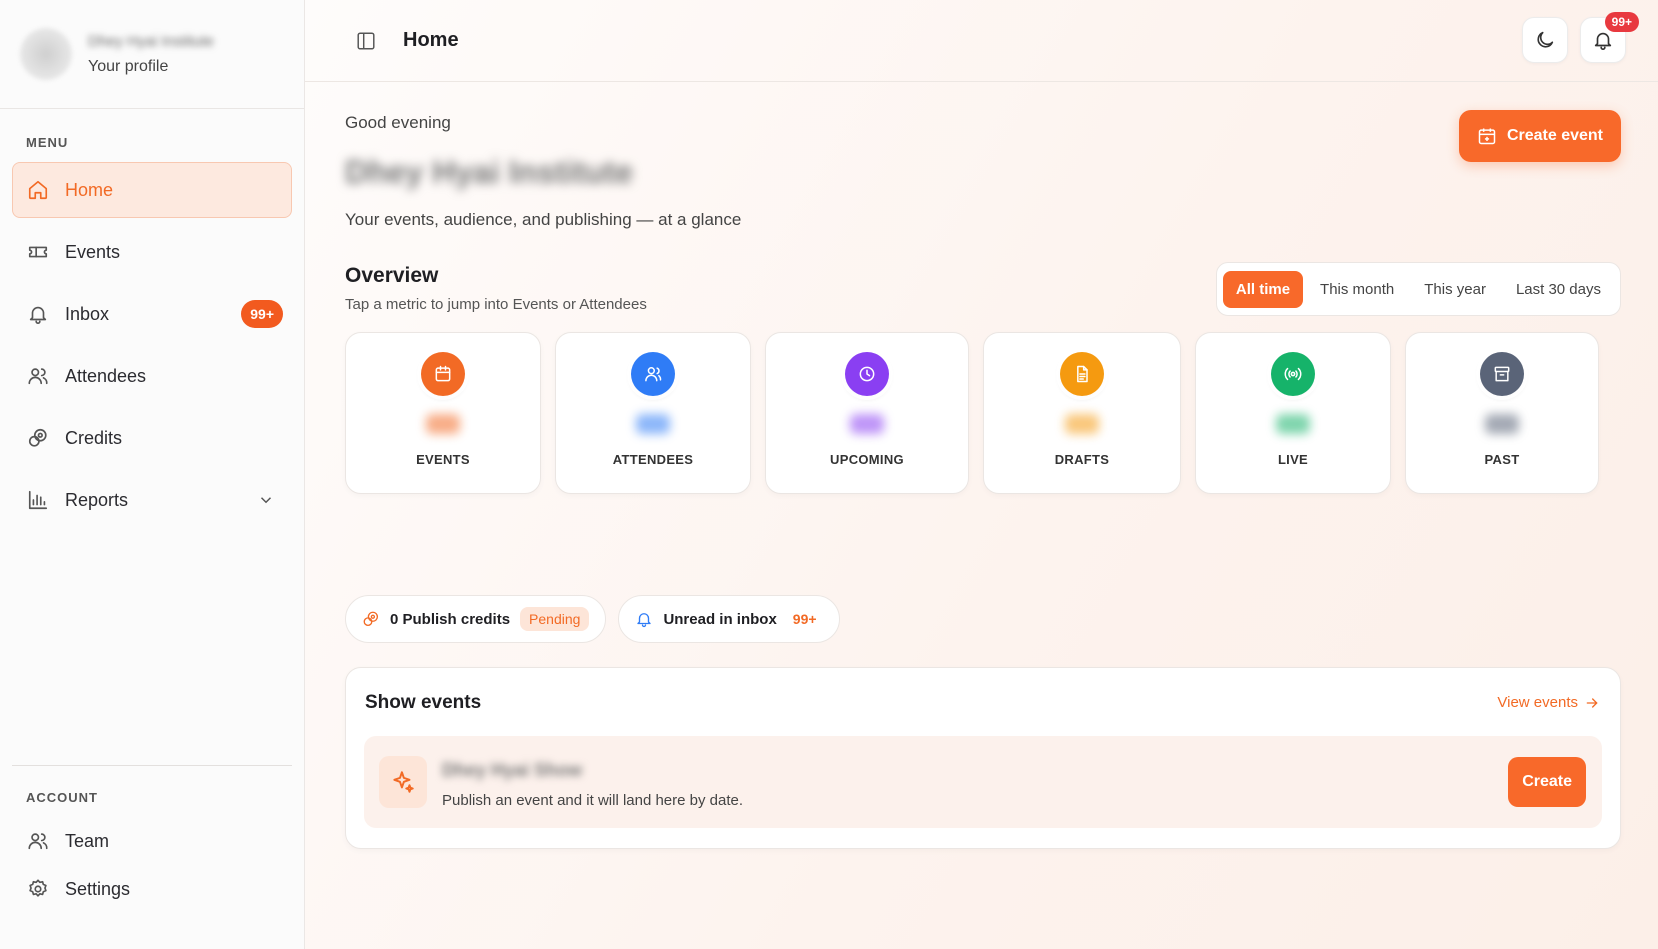 The image size is (1658, 949). I want to click on metric-card-attendees: ATTENDEES, so click(653, 413).